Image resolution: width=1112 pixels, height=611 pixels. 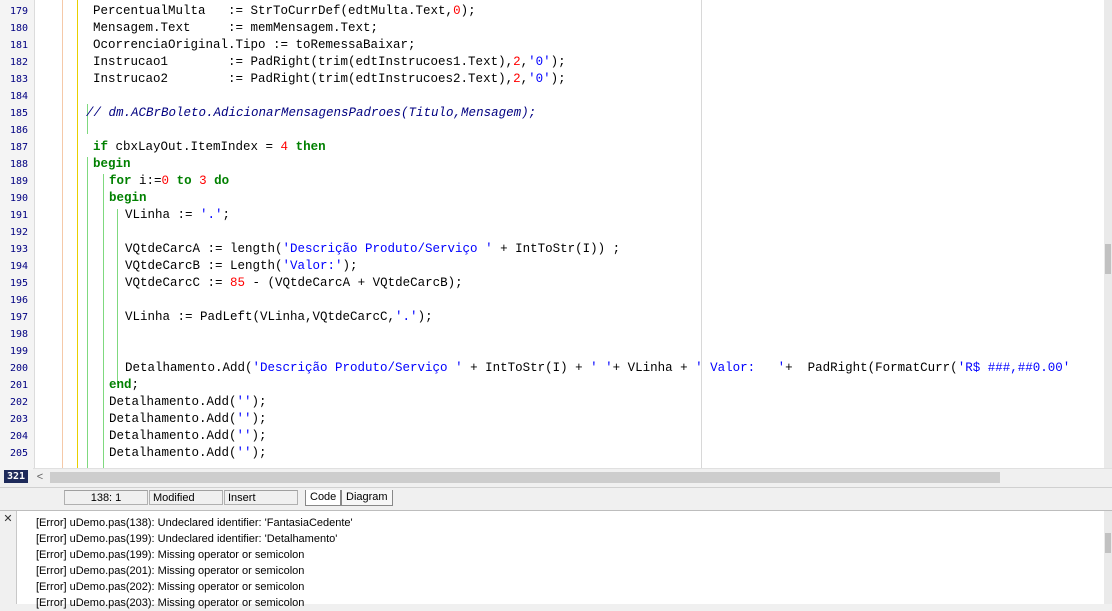 I want to click on tab-code: Code, so click(x=323, y=498).